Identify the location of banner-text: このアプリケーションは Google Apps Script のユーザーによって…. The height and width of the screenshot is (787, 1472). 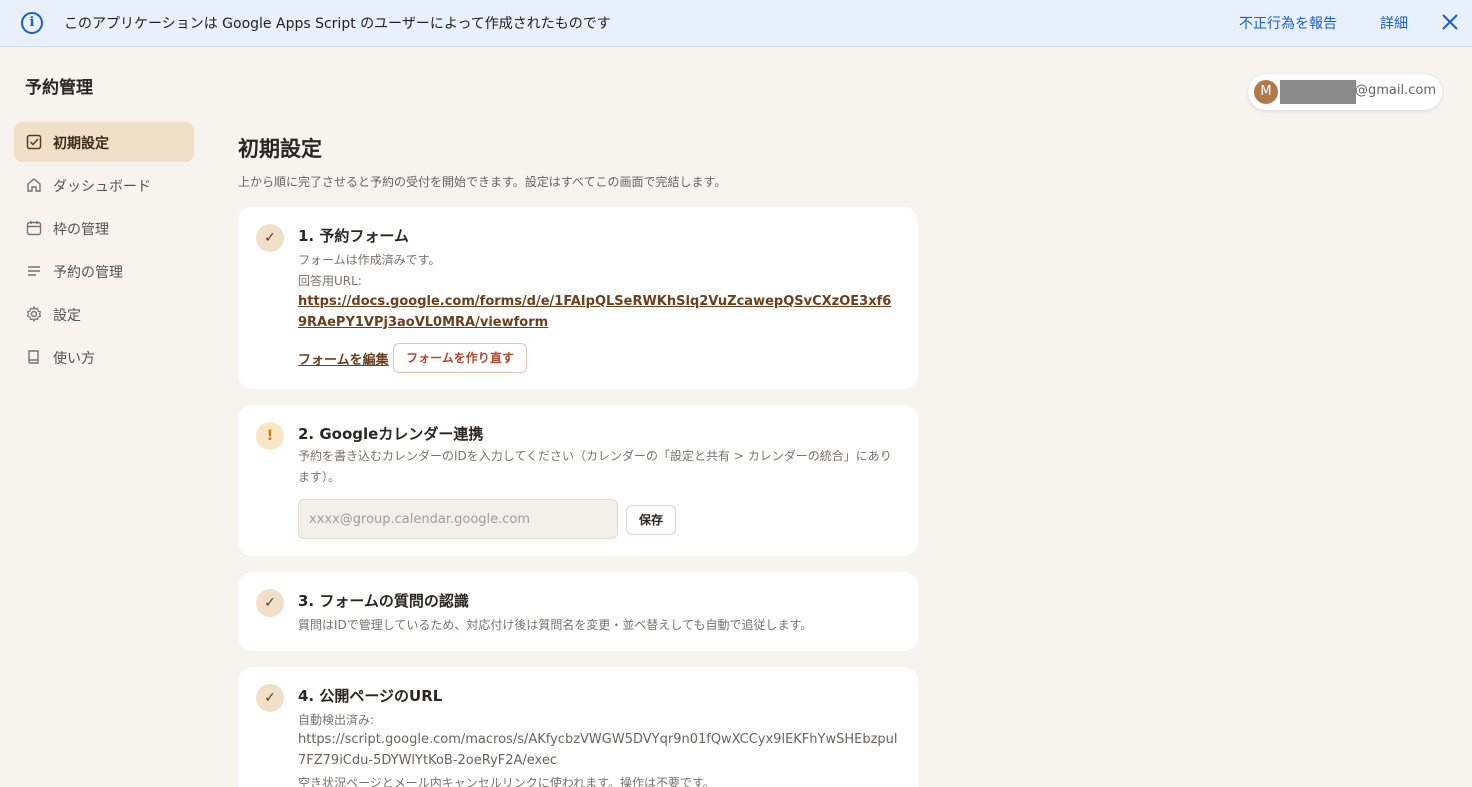
(337, 24).